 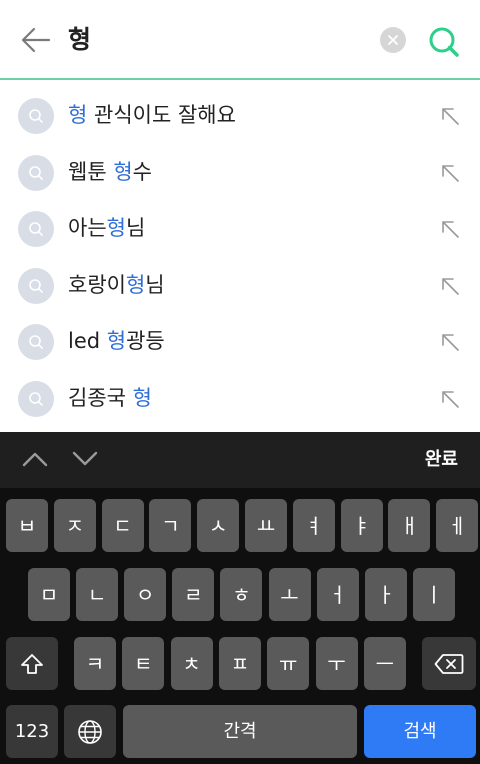 I want to click on close-icon, so click(x=393, y=40).